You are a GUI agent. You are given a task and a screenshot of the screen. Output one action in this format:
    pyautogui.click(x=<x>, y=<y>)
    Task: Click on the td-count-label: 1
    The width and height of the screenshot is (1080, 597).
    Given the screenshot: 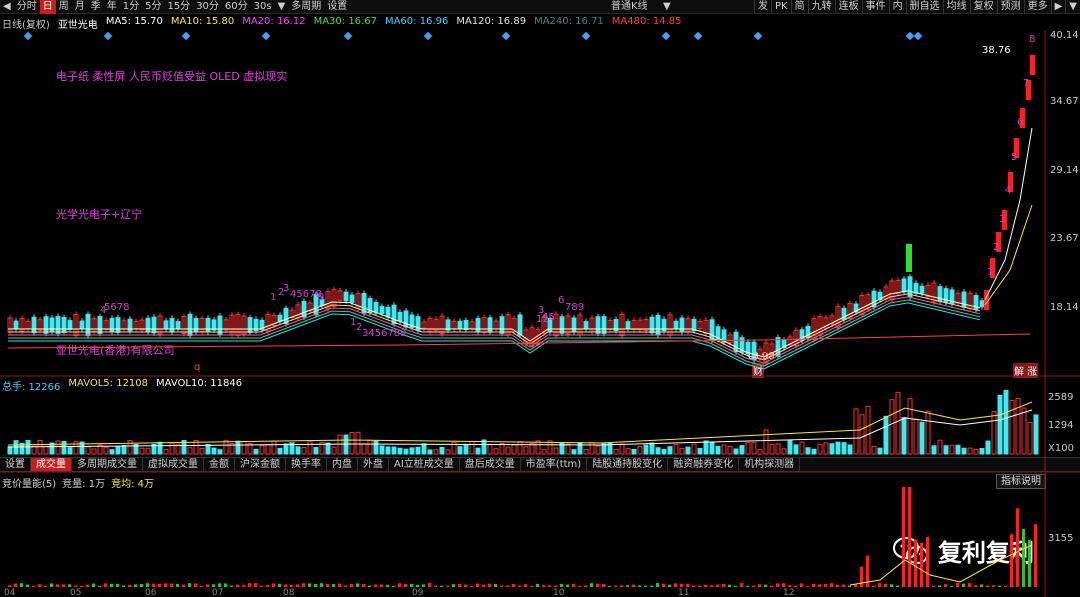 What is the action you would take?
    pyautogui.click(x=273, y=297)
    